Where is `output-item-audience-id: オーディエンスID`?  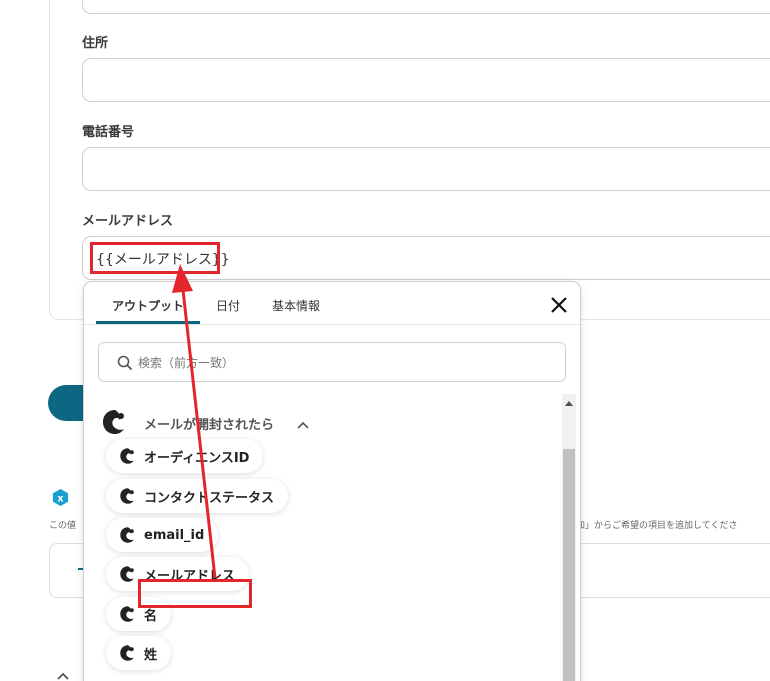
output-item-audience-id: オーディエンスID is located at coordinates (185, 456).